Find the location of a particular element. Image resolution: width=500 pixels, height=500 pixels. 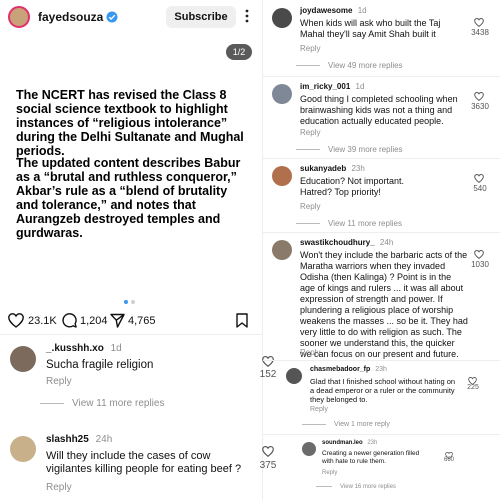

save-icon is located at coordinates (242, 320).